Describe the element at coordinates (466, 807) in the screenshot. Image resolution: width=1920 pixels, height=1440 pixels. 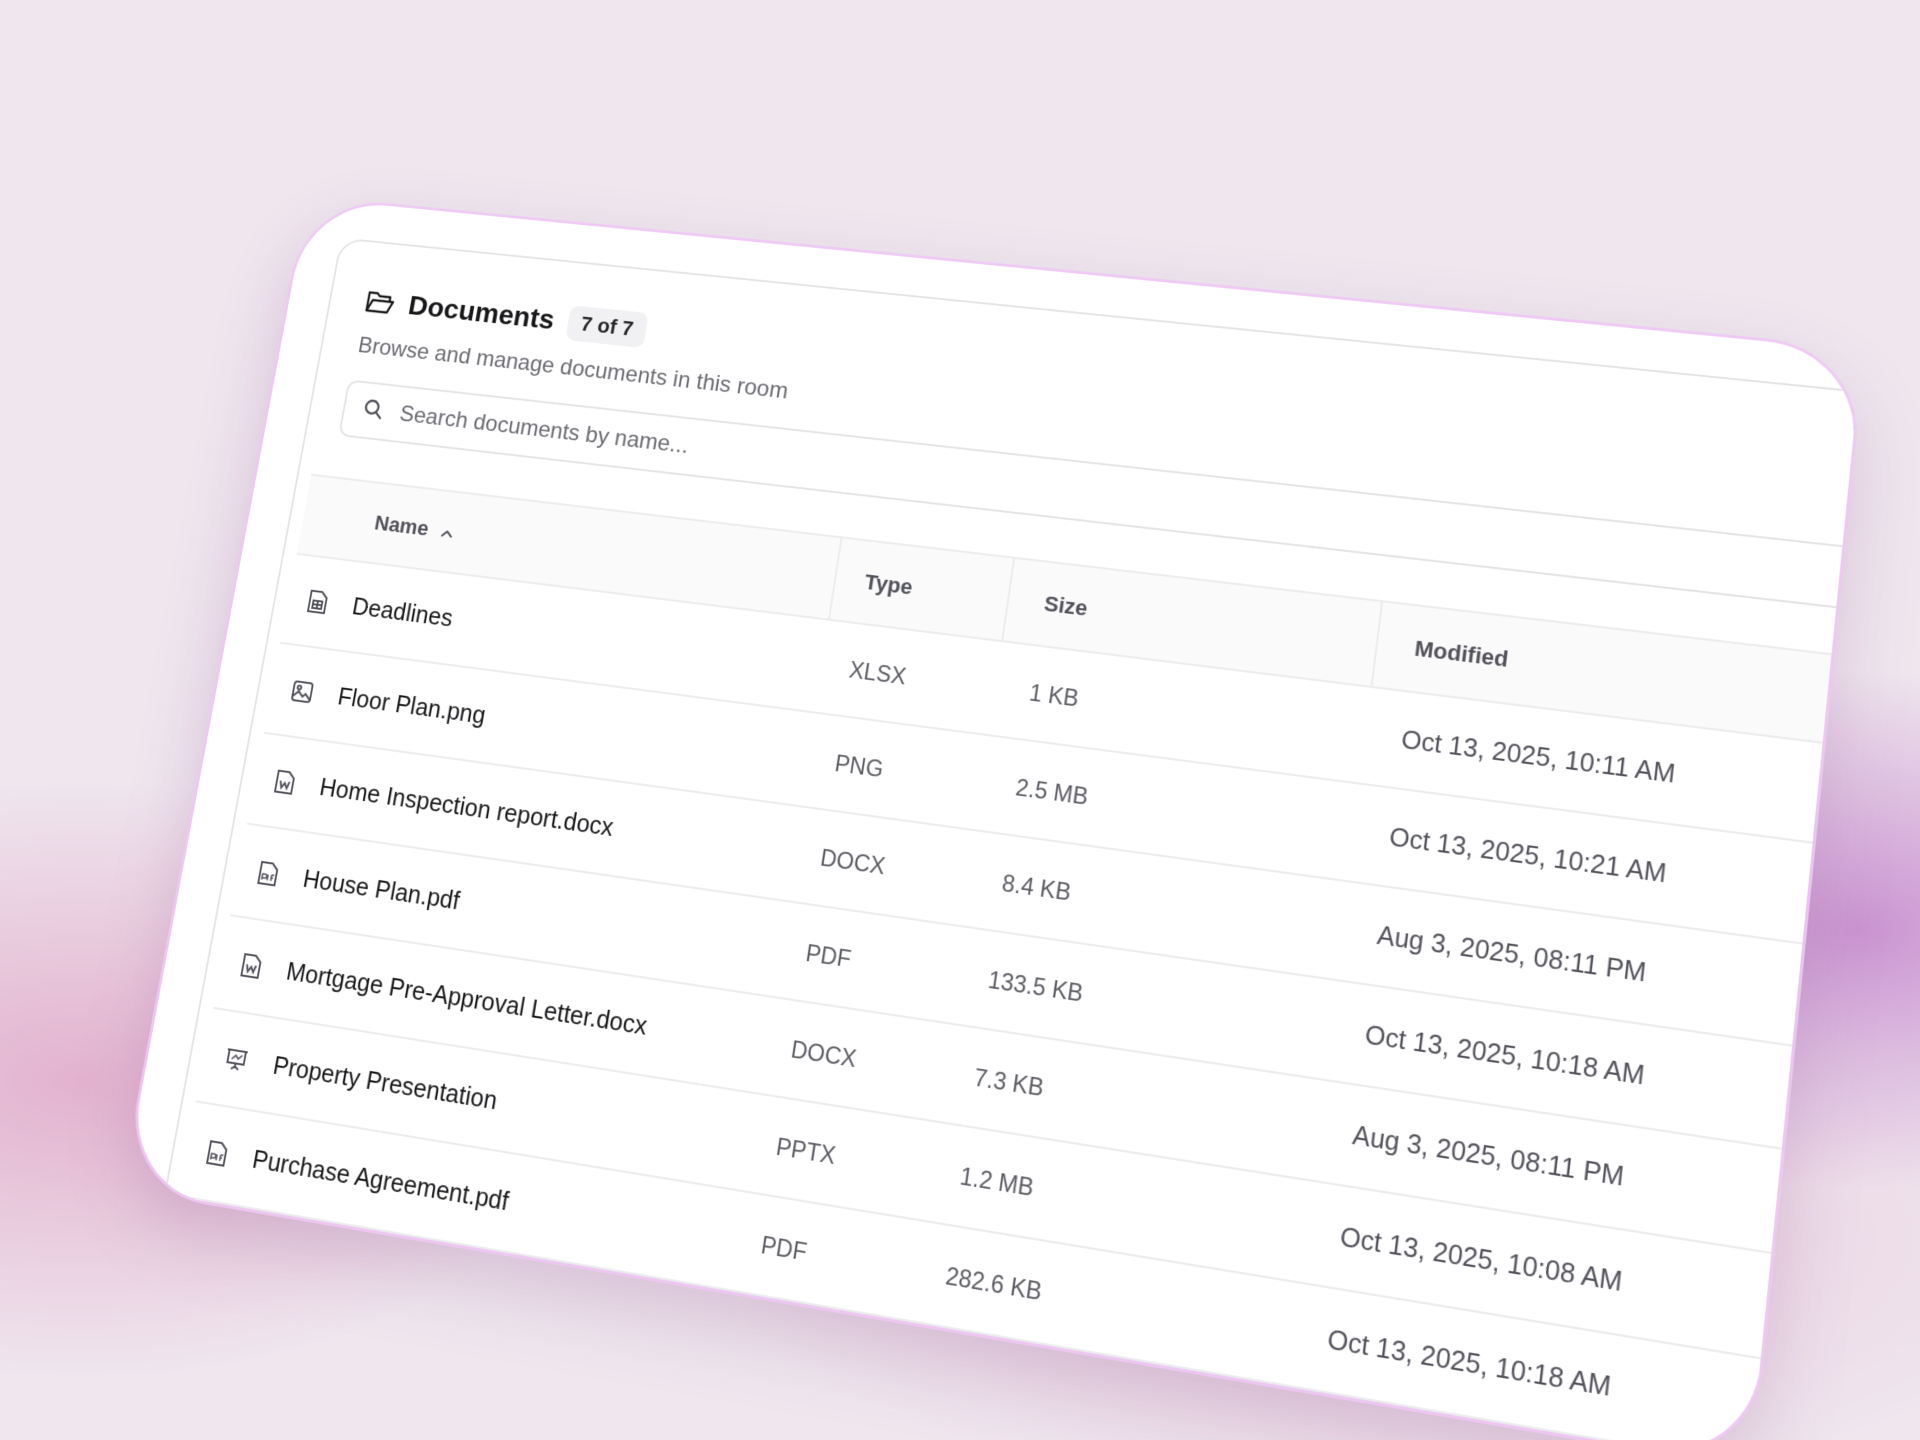
I see `file-name: Home Inspection report.docx` at that location.